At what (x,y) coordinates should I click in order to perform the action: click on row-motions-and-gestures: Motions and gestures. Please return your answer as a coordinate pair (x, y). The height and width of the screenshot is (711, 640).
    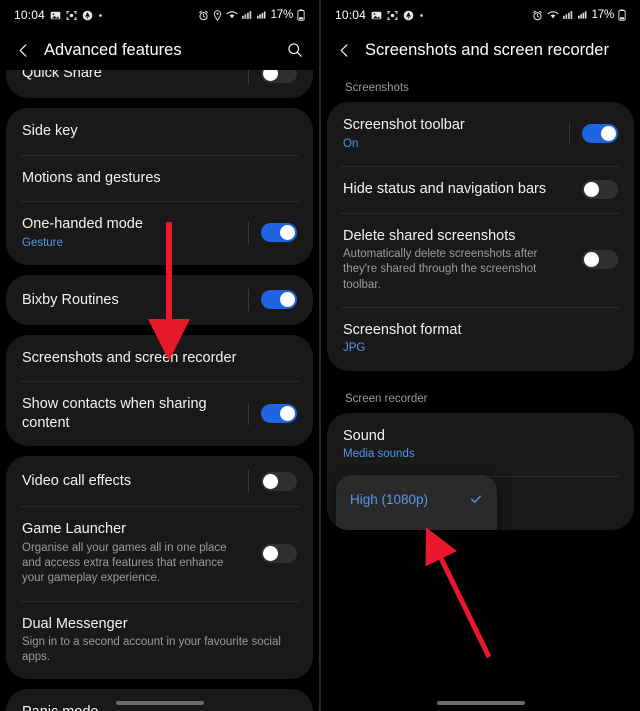
    Looking at the image, I should click on (159, 178).